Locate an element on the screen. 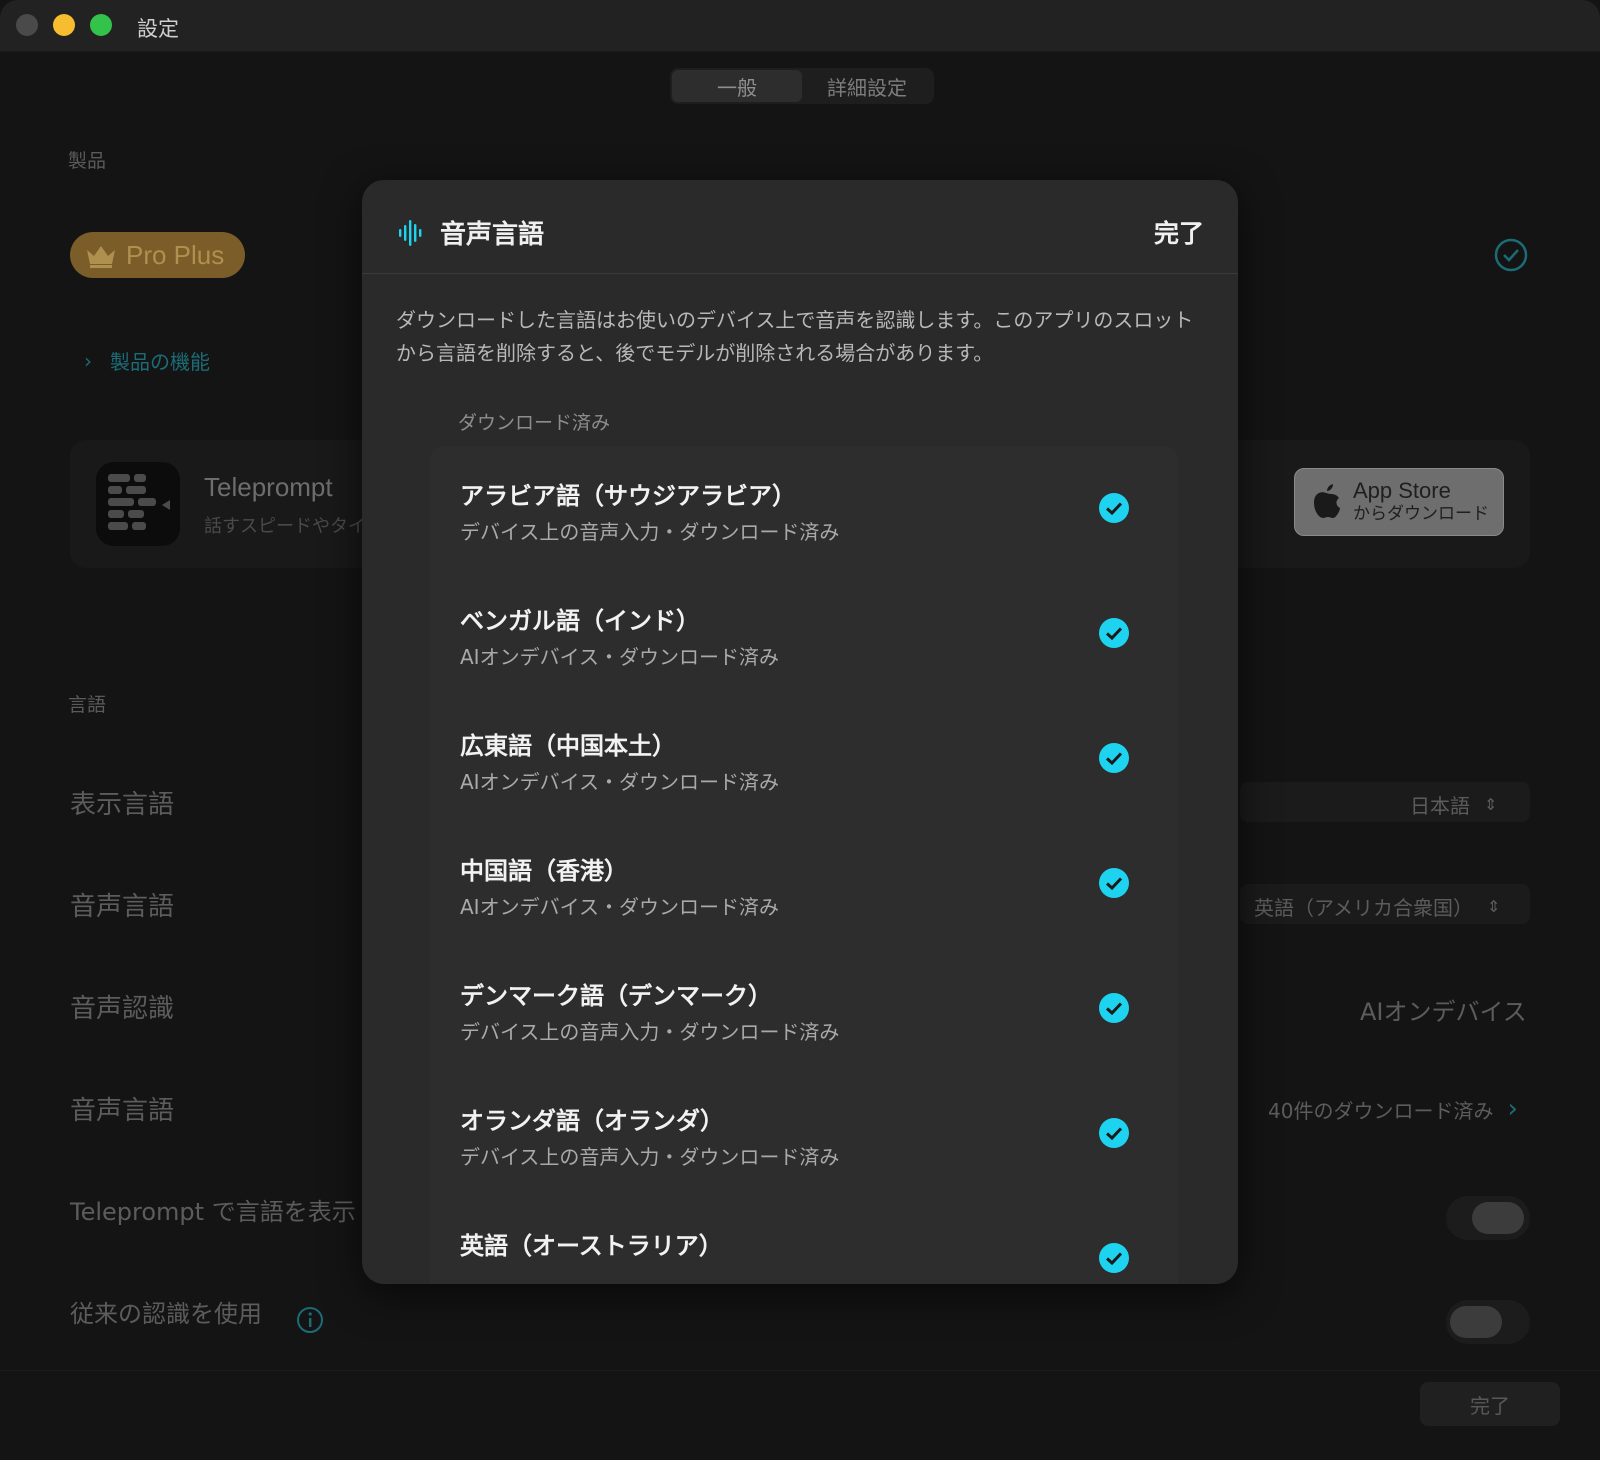 The image size is (1600, 1460). app-subtitle: 話すスピードやタイ is located at coordinates (285, 526).